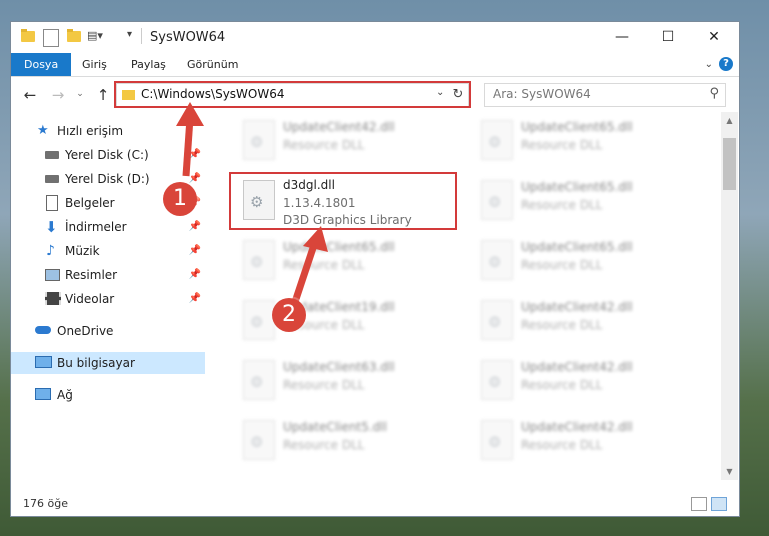 This screenshot has height=536, width=769. I want to click on step-marker-1: 1, so click(180, 199).